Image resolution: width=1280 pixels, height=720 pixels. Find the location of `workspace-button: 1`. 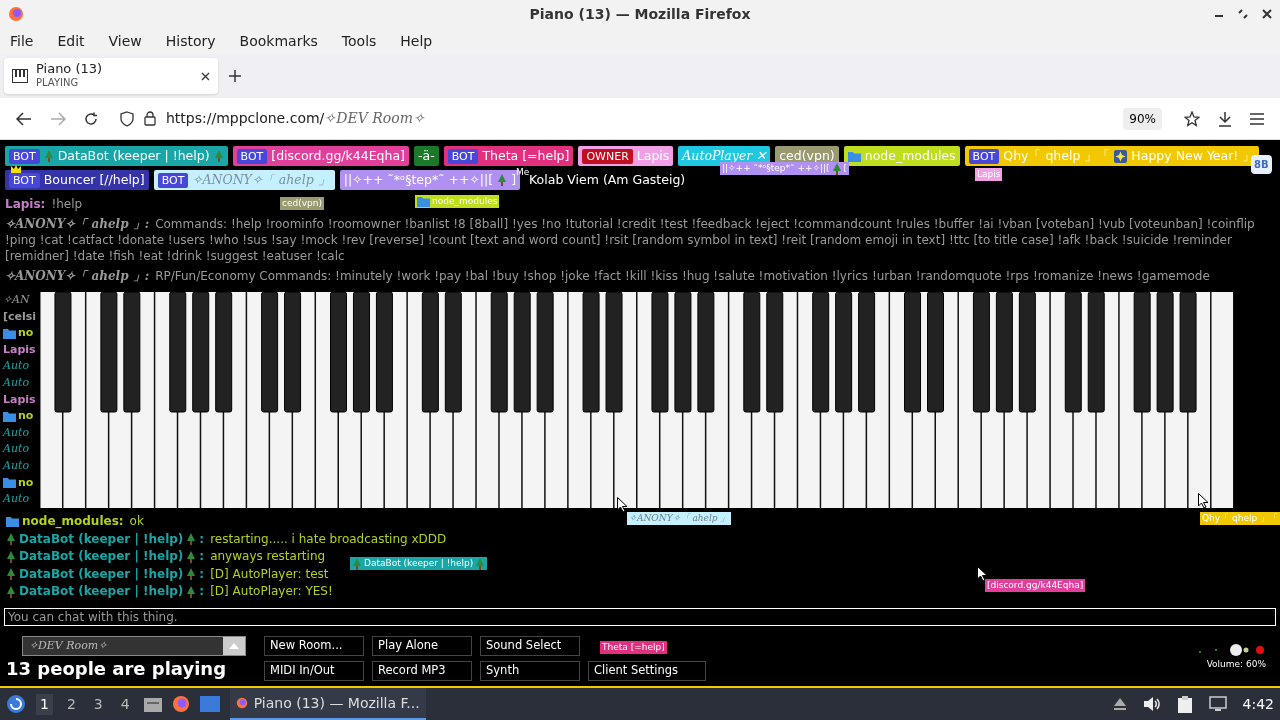

workspace-button: 1 is located at coordinates (44, 704).